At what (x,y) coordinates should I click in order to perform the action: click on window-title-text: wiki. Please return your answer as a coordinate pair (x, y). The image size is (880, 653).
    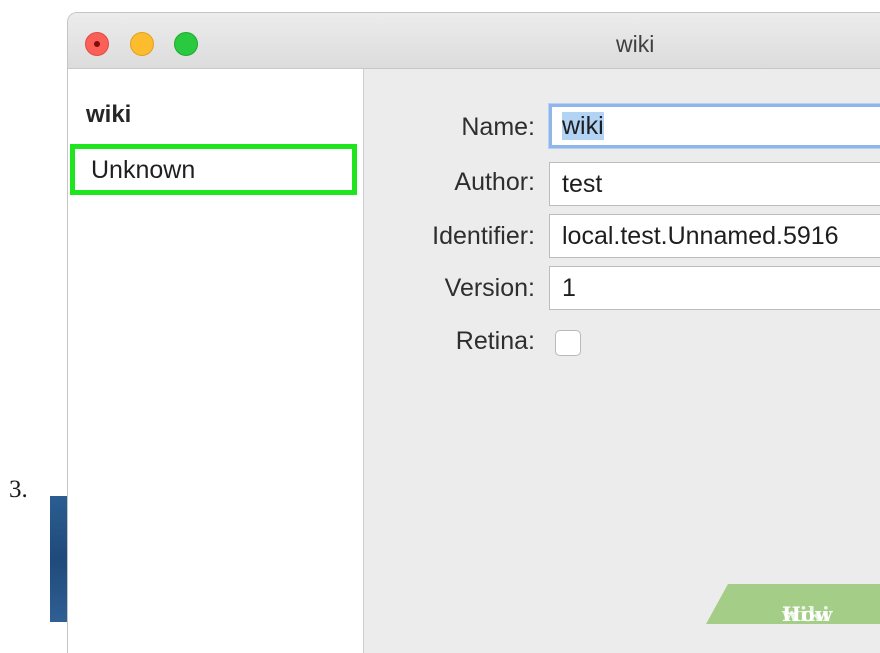
    Looking at the image, I should click on (635, 44).